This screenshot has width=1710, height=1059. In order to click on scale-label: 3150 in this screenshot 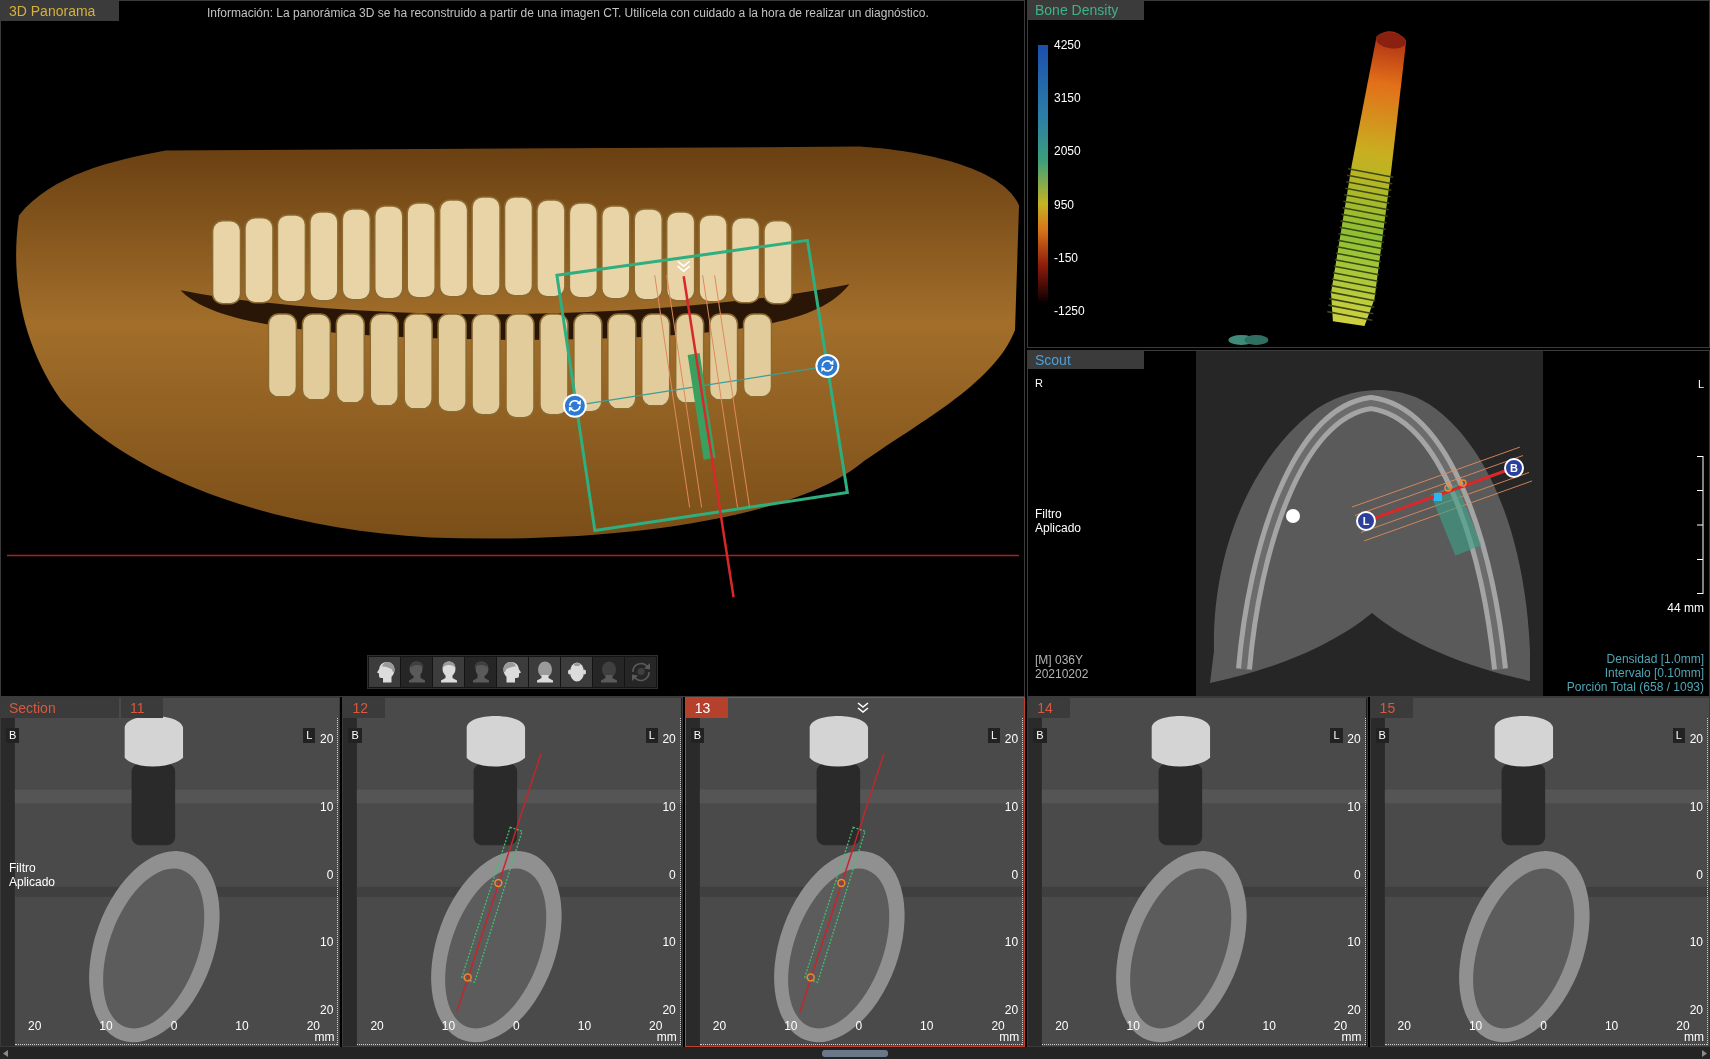, I will do `click(1068, 98)`.